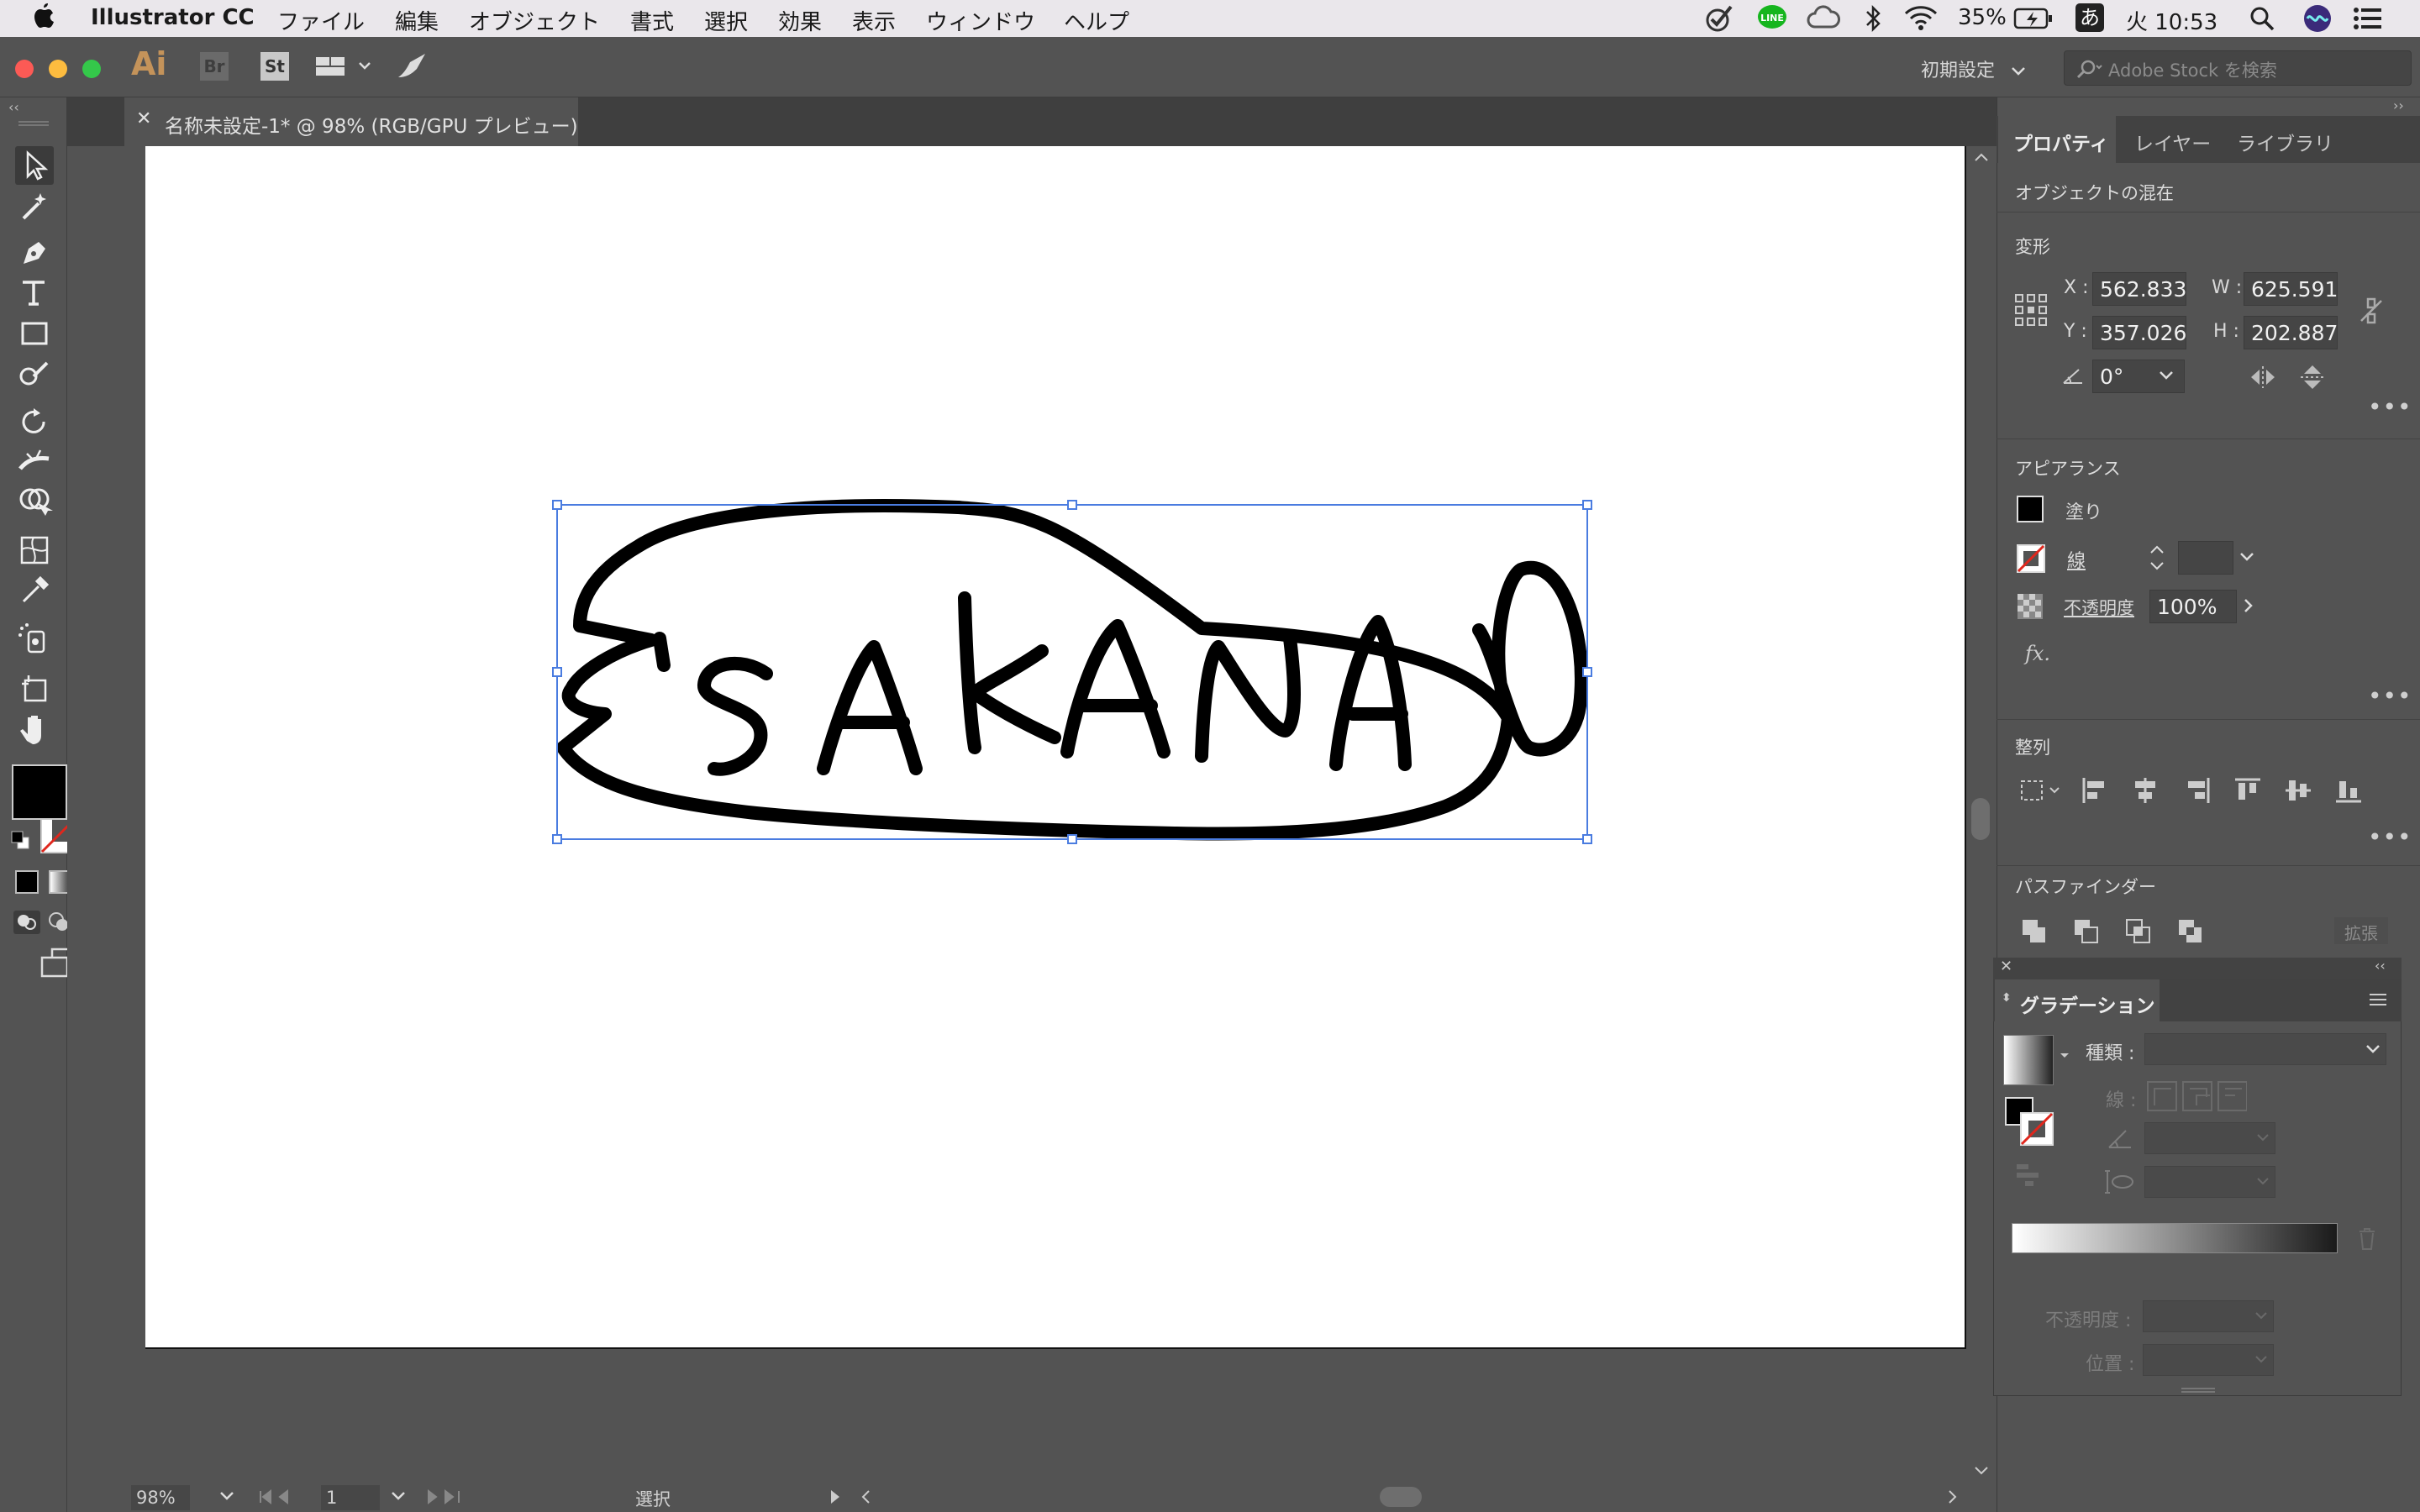  I want to click on battery-icon, so click(2034, 18).